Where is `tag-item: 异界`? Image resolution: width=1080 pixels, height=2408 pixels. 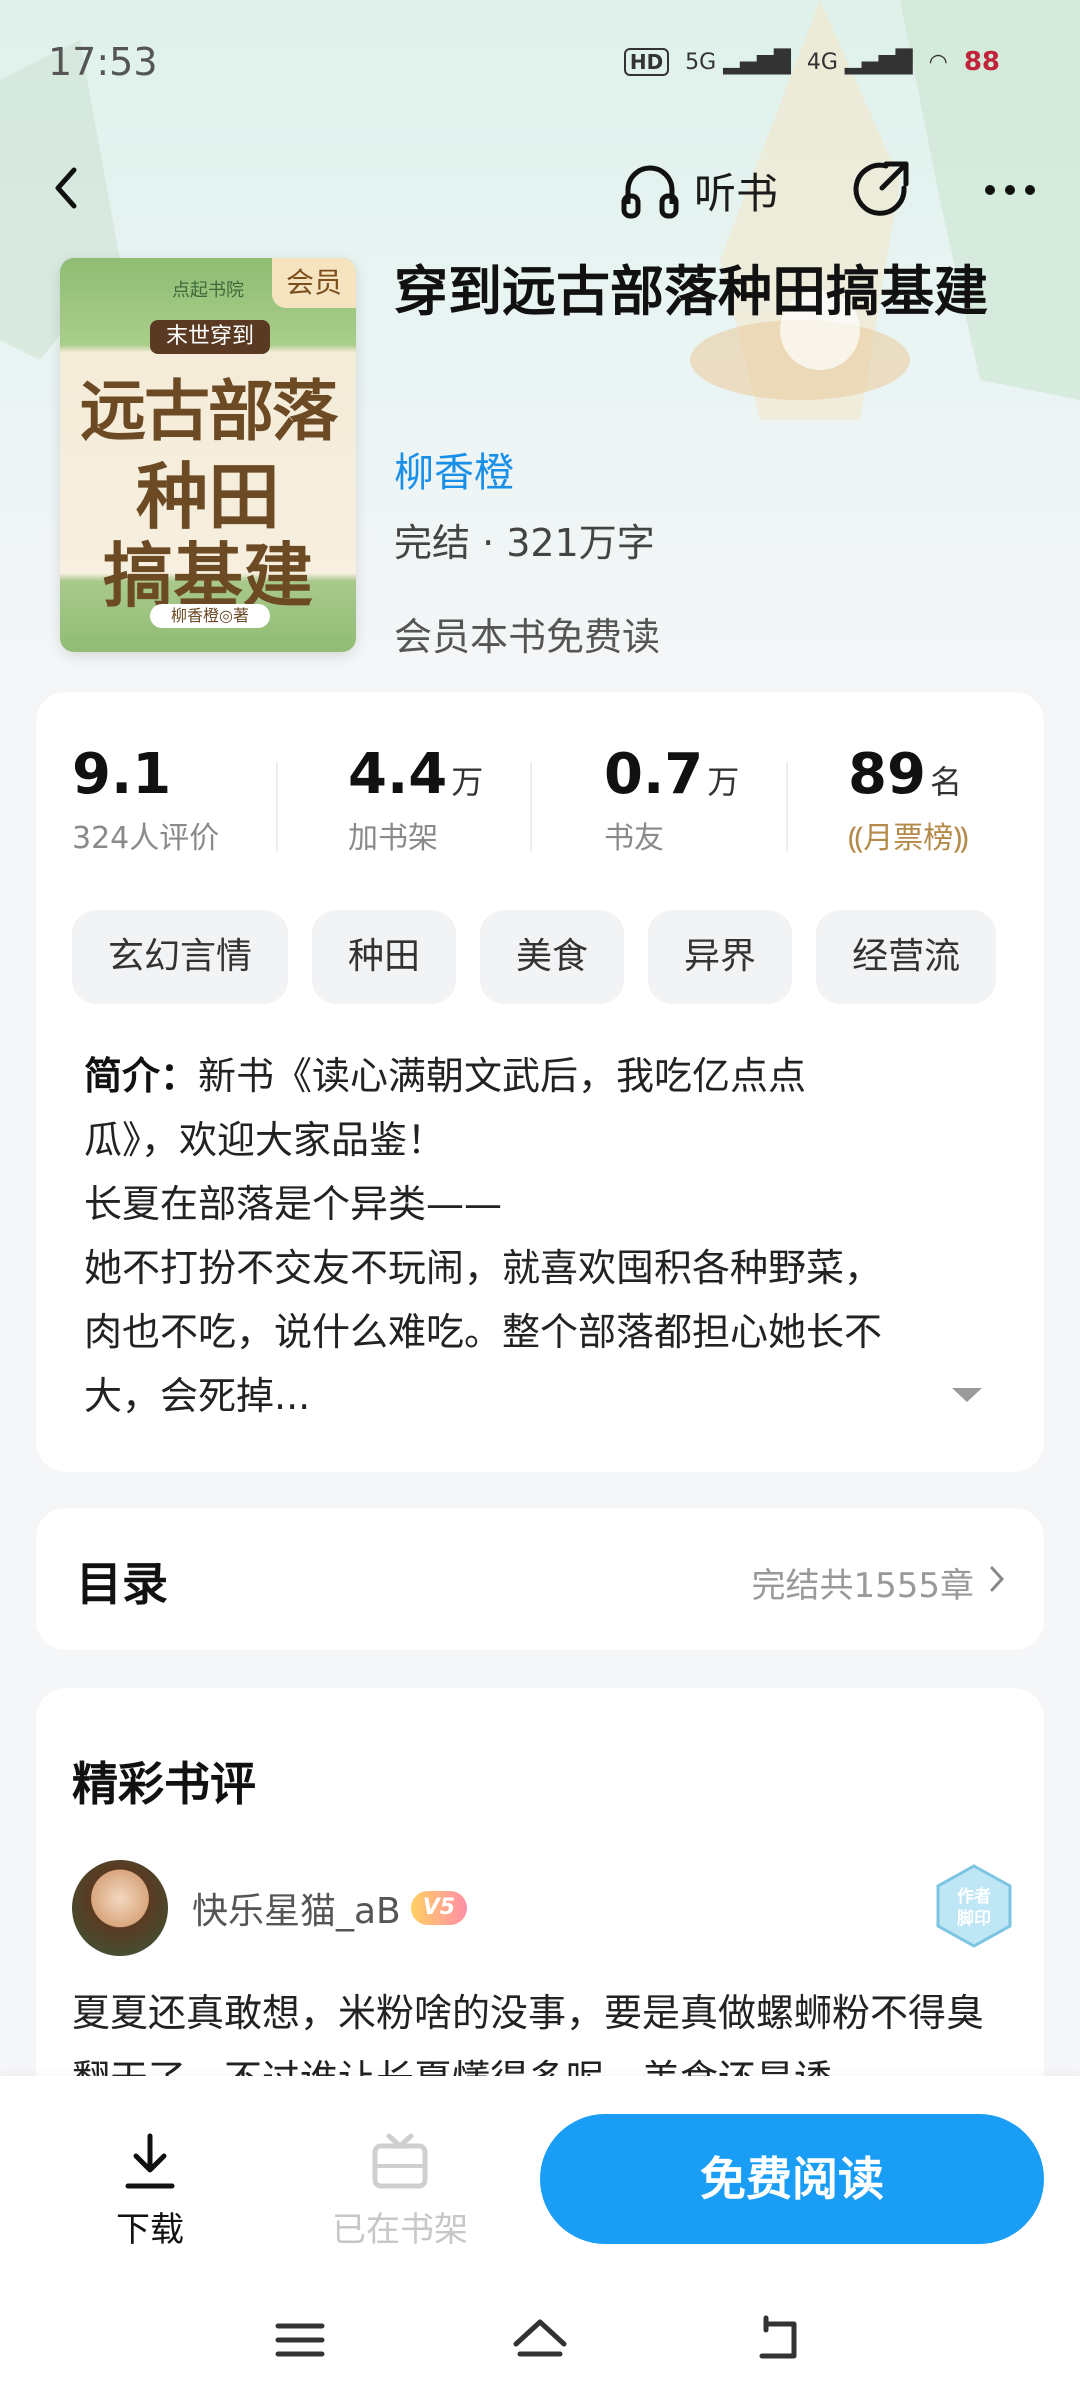
tag-item: 异界 is located at coordinates (720, 957).